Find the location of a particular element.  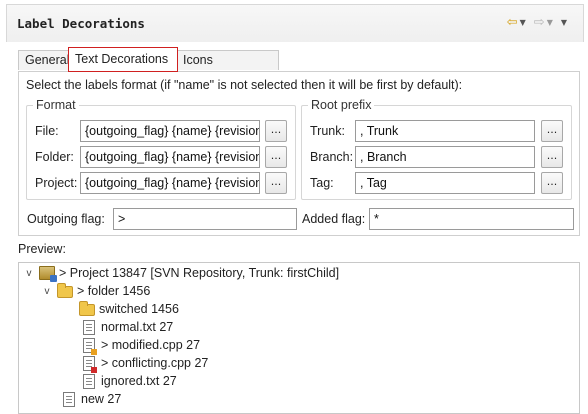

tree-item-label: > modified.cpp 27 is located at coordinates (151, 345).